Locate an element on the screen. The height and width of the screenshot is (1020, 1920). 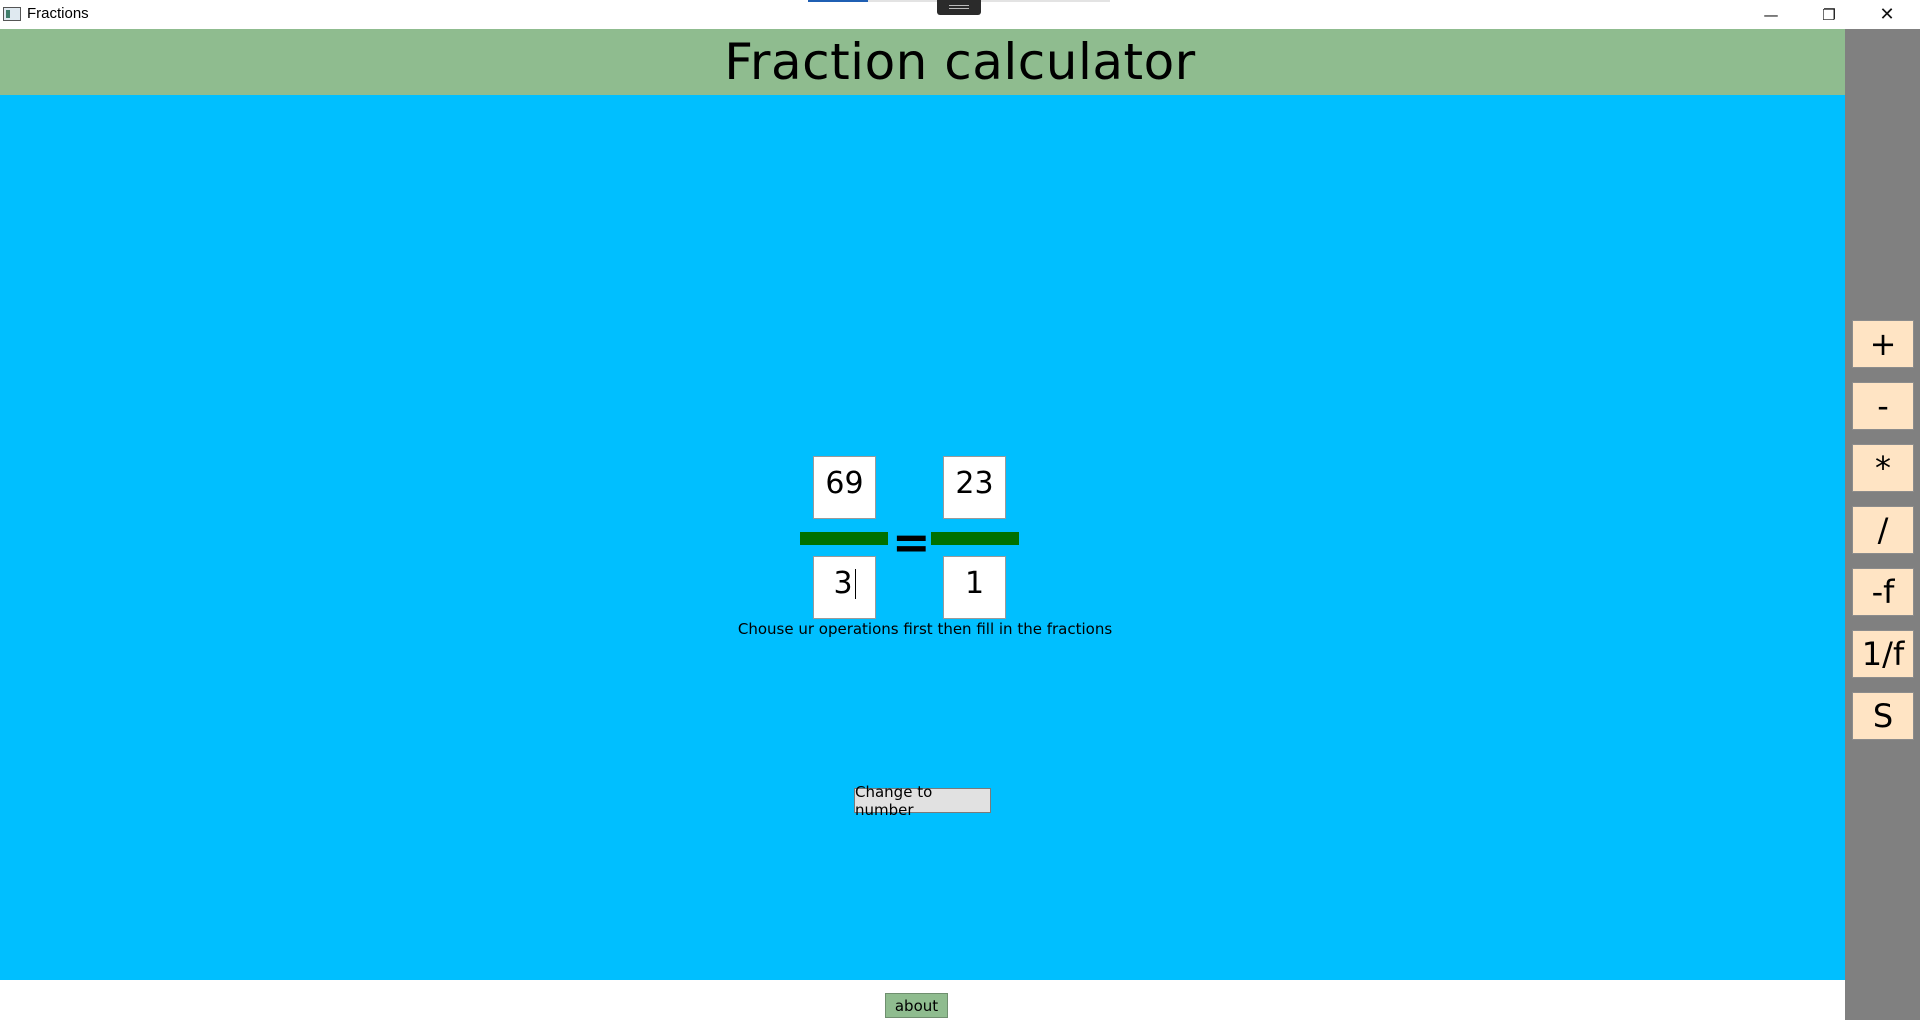
operations-sidebar: + - * / -f 1/f S is located at coordinates (1882, 524).